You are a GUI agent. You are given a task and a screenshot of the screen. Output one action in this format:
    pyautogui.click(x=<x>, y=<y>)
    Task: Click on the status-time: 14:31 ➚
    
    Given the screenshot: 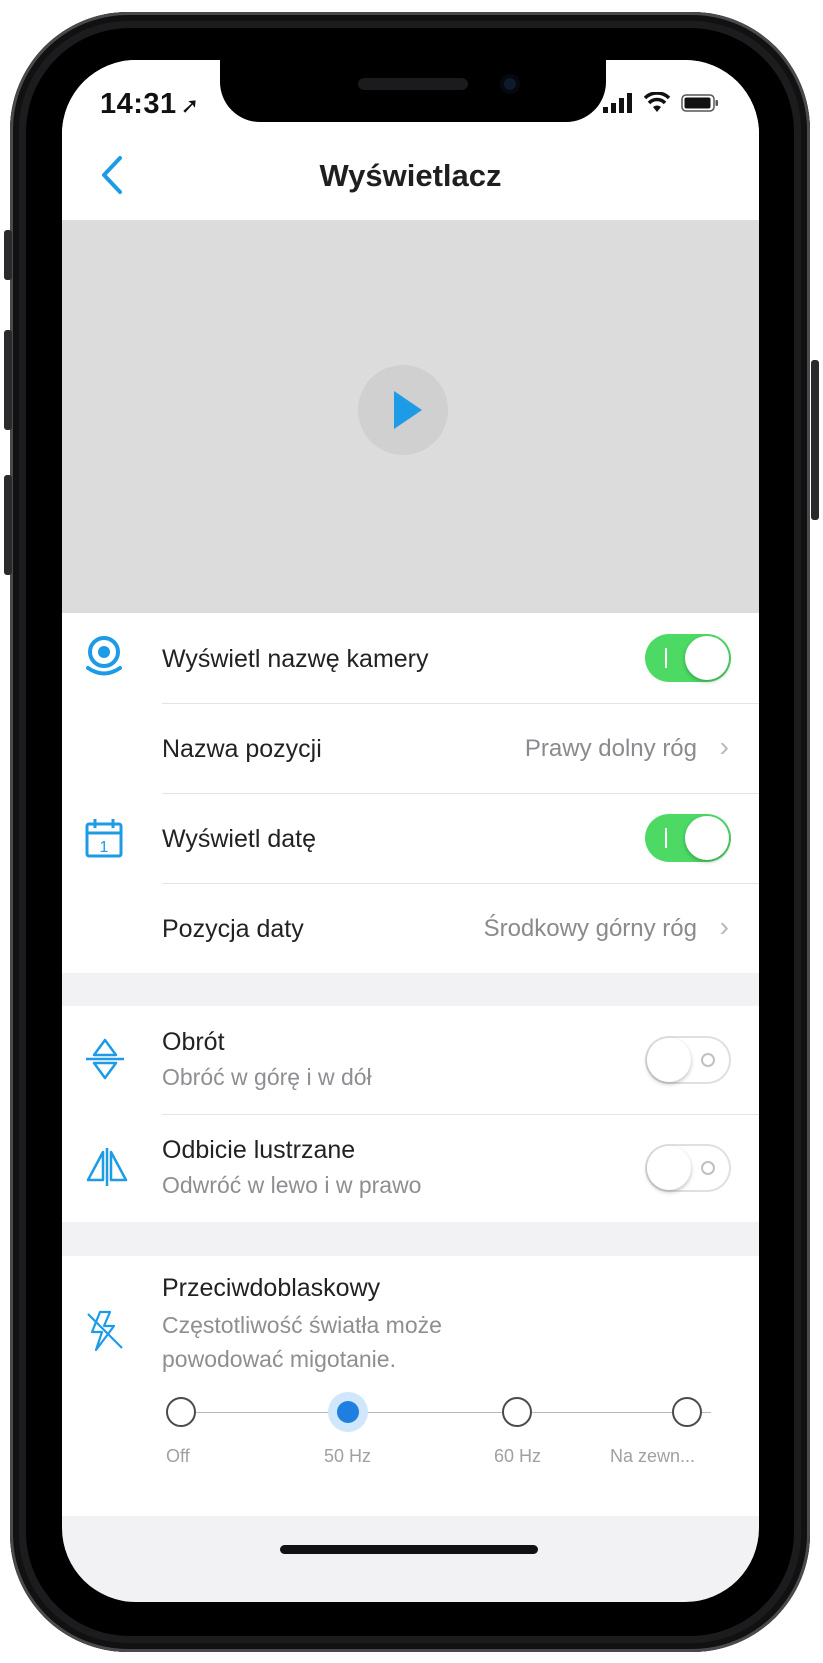 What is the action you would take?
    pyautogui.click(x=150, y=104)
    